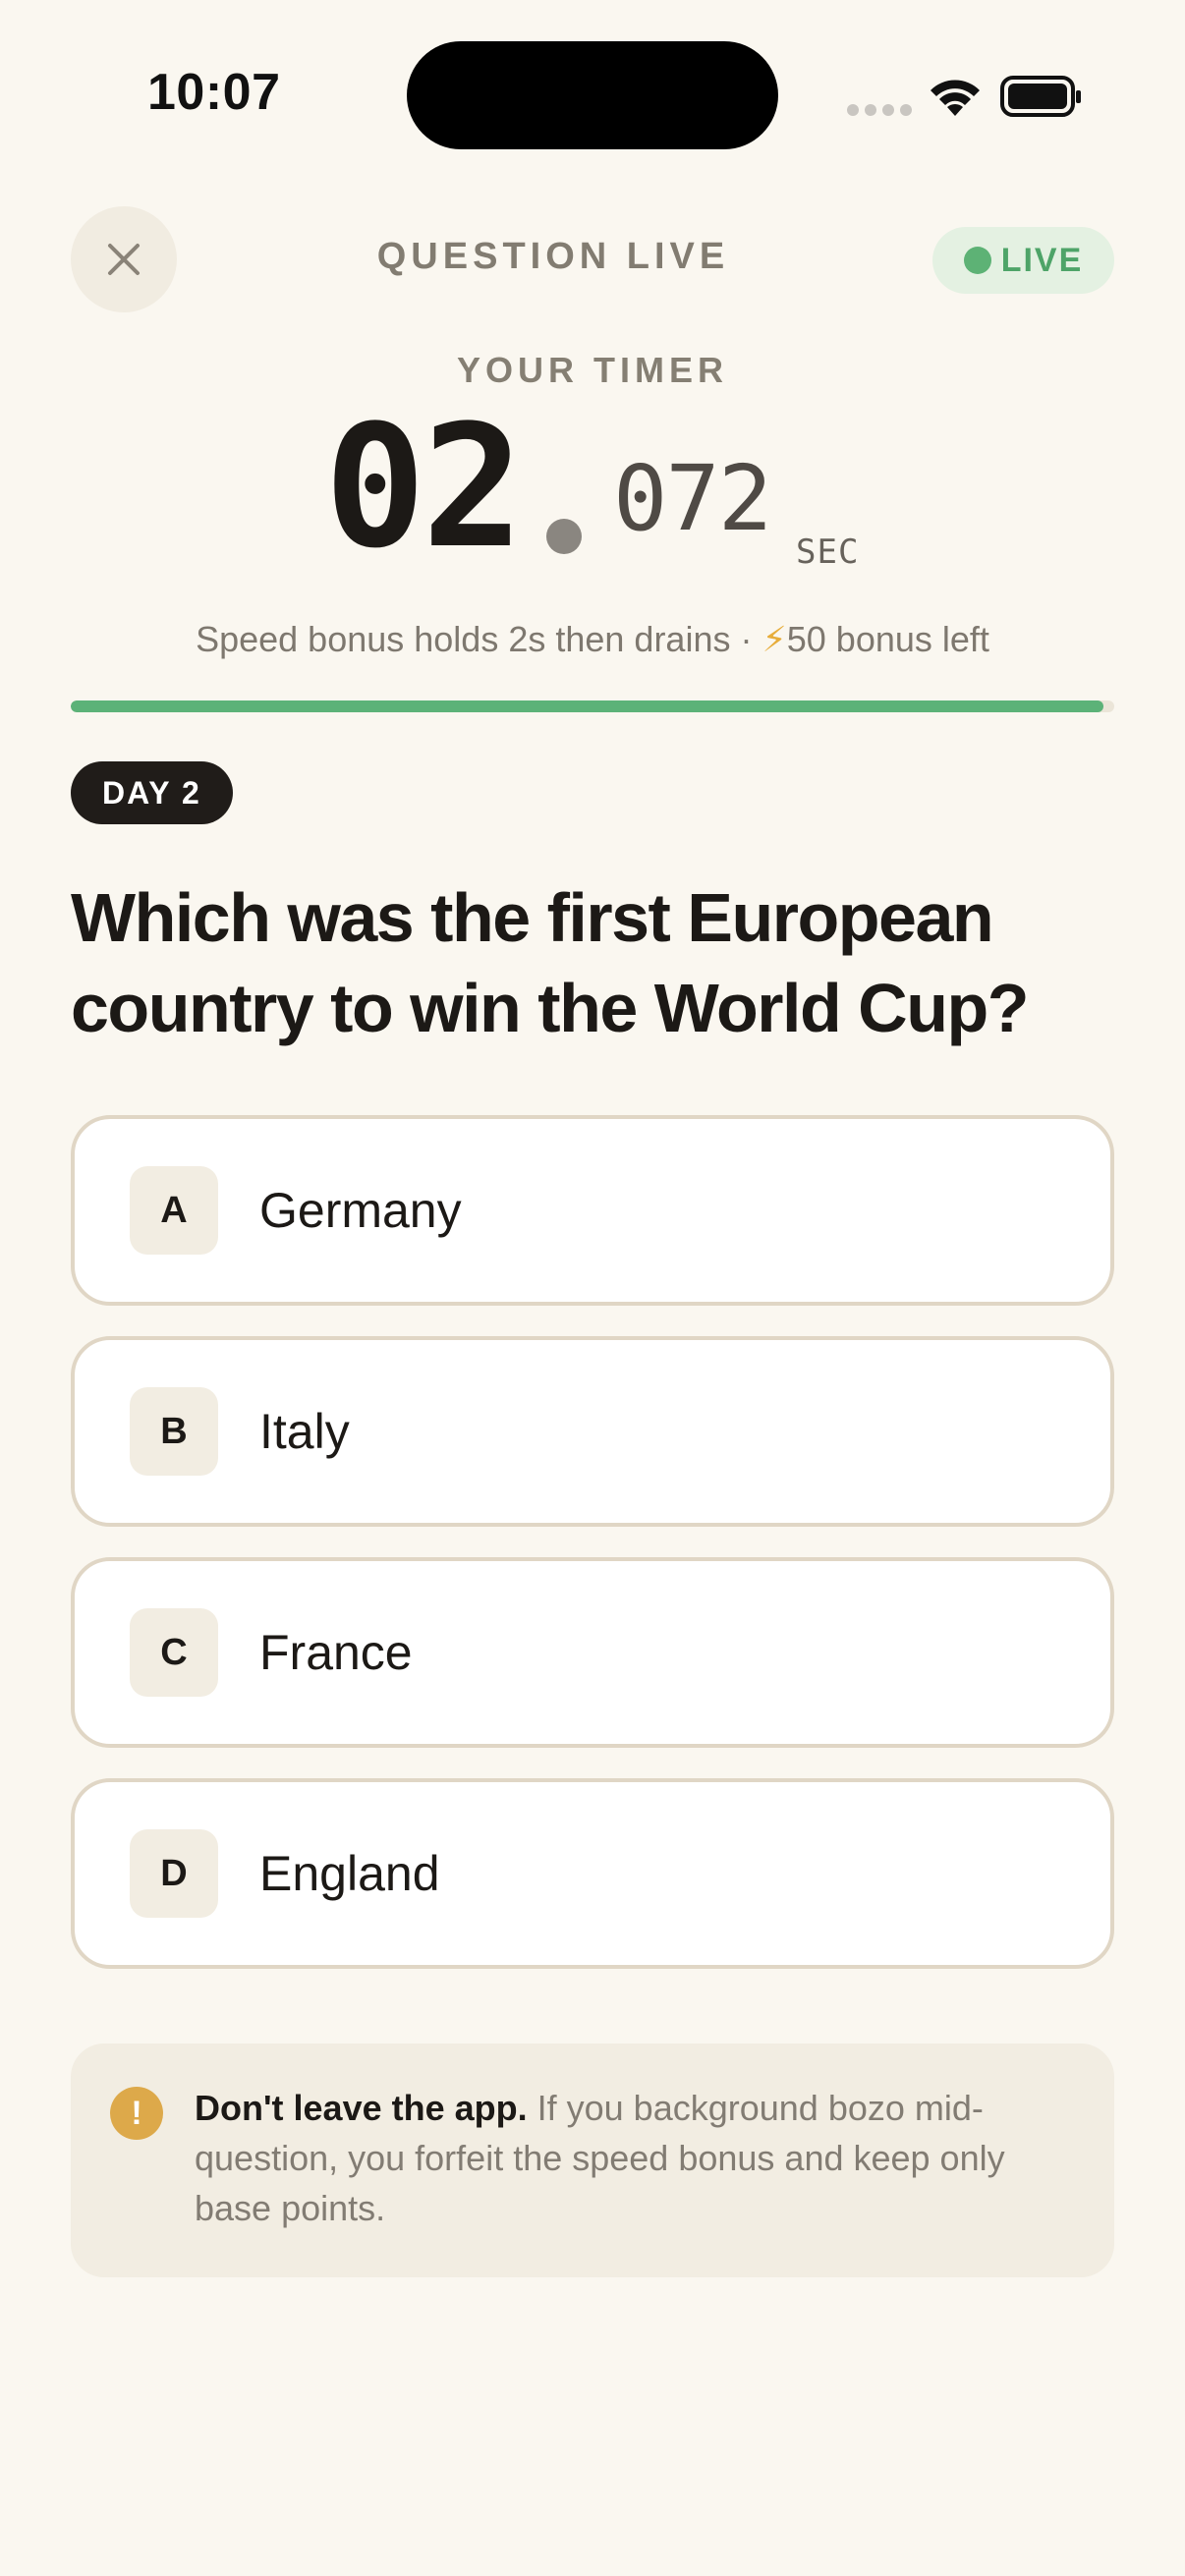 The height and width of the screenshot is (2576, 1185). Describe the element at coordinates (1041, 96) in the screenshot. I see `battery-icon` at that location.